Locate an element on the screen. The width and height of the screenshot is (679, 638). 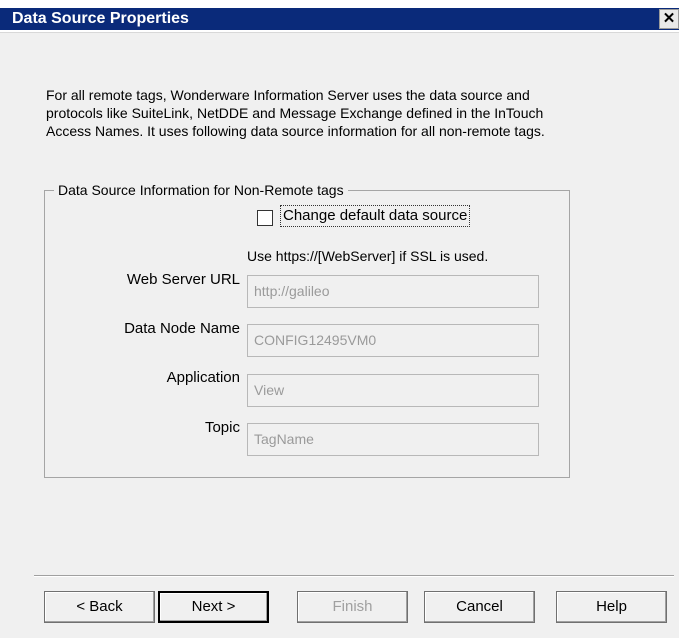
change-default-checkbox-label: Change default data source is located at coordinates (375, 216).